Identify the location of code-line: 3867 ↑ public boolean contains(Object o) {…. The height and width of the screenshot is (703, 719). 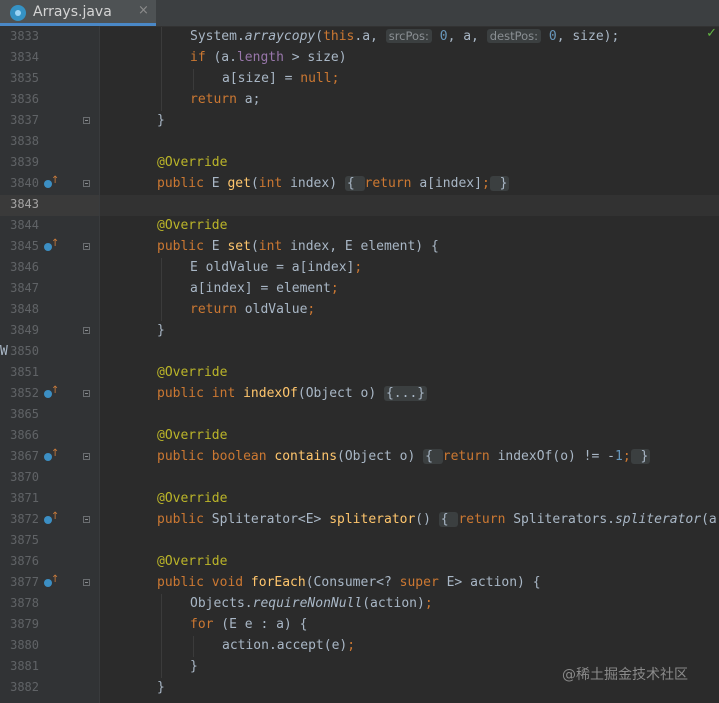
(359, 457).